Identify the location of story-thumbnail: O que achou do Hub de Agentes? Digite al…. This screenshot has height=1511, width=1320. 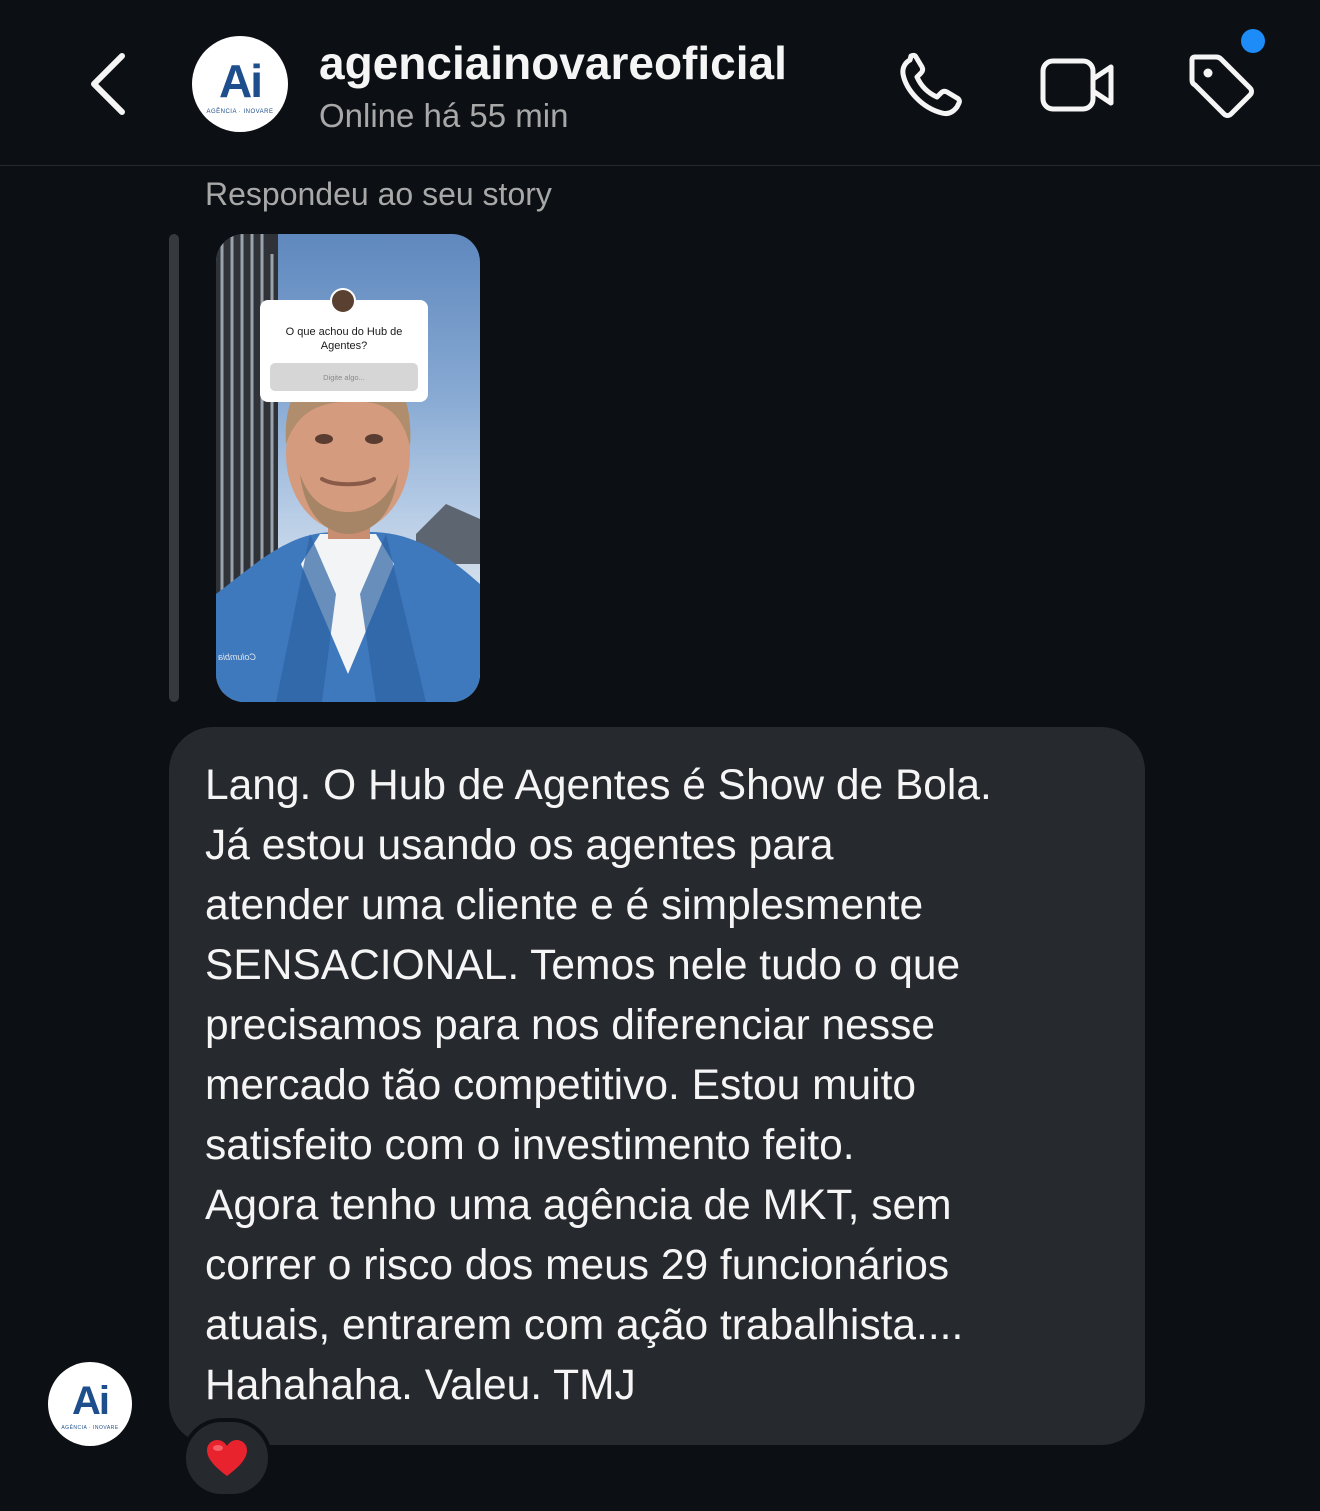
(348, 468).